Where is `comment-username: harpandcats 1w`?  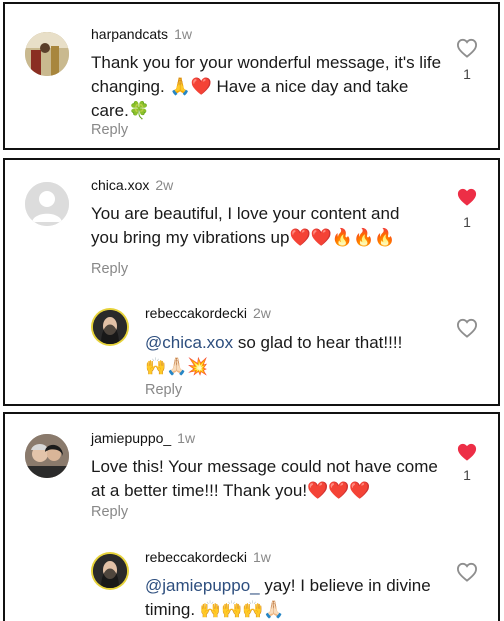 comment-username: harpandcats 1w is located at coordinates (141, 34).